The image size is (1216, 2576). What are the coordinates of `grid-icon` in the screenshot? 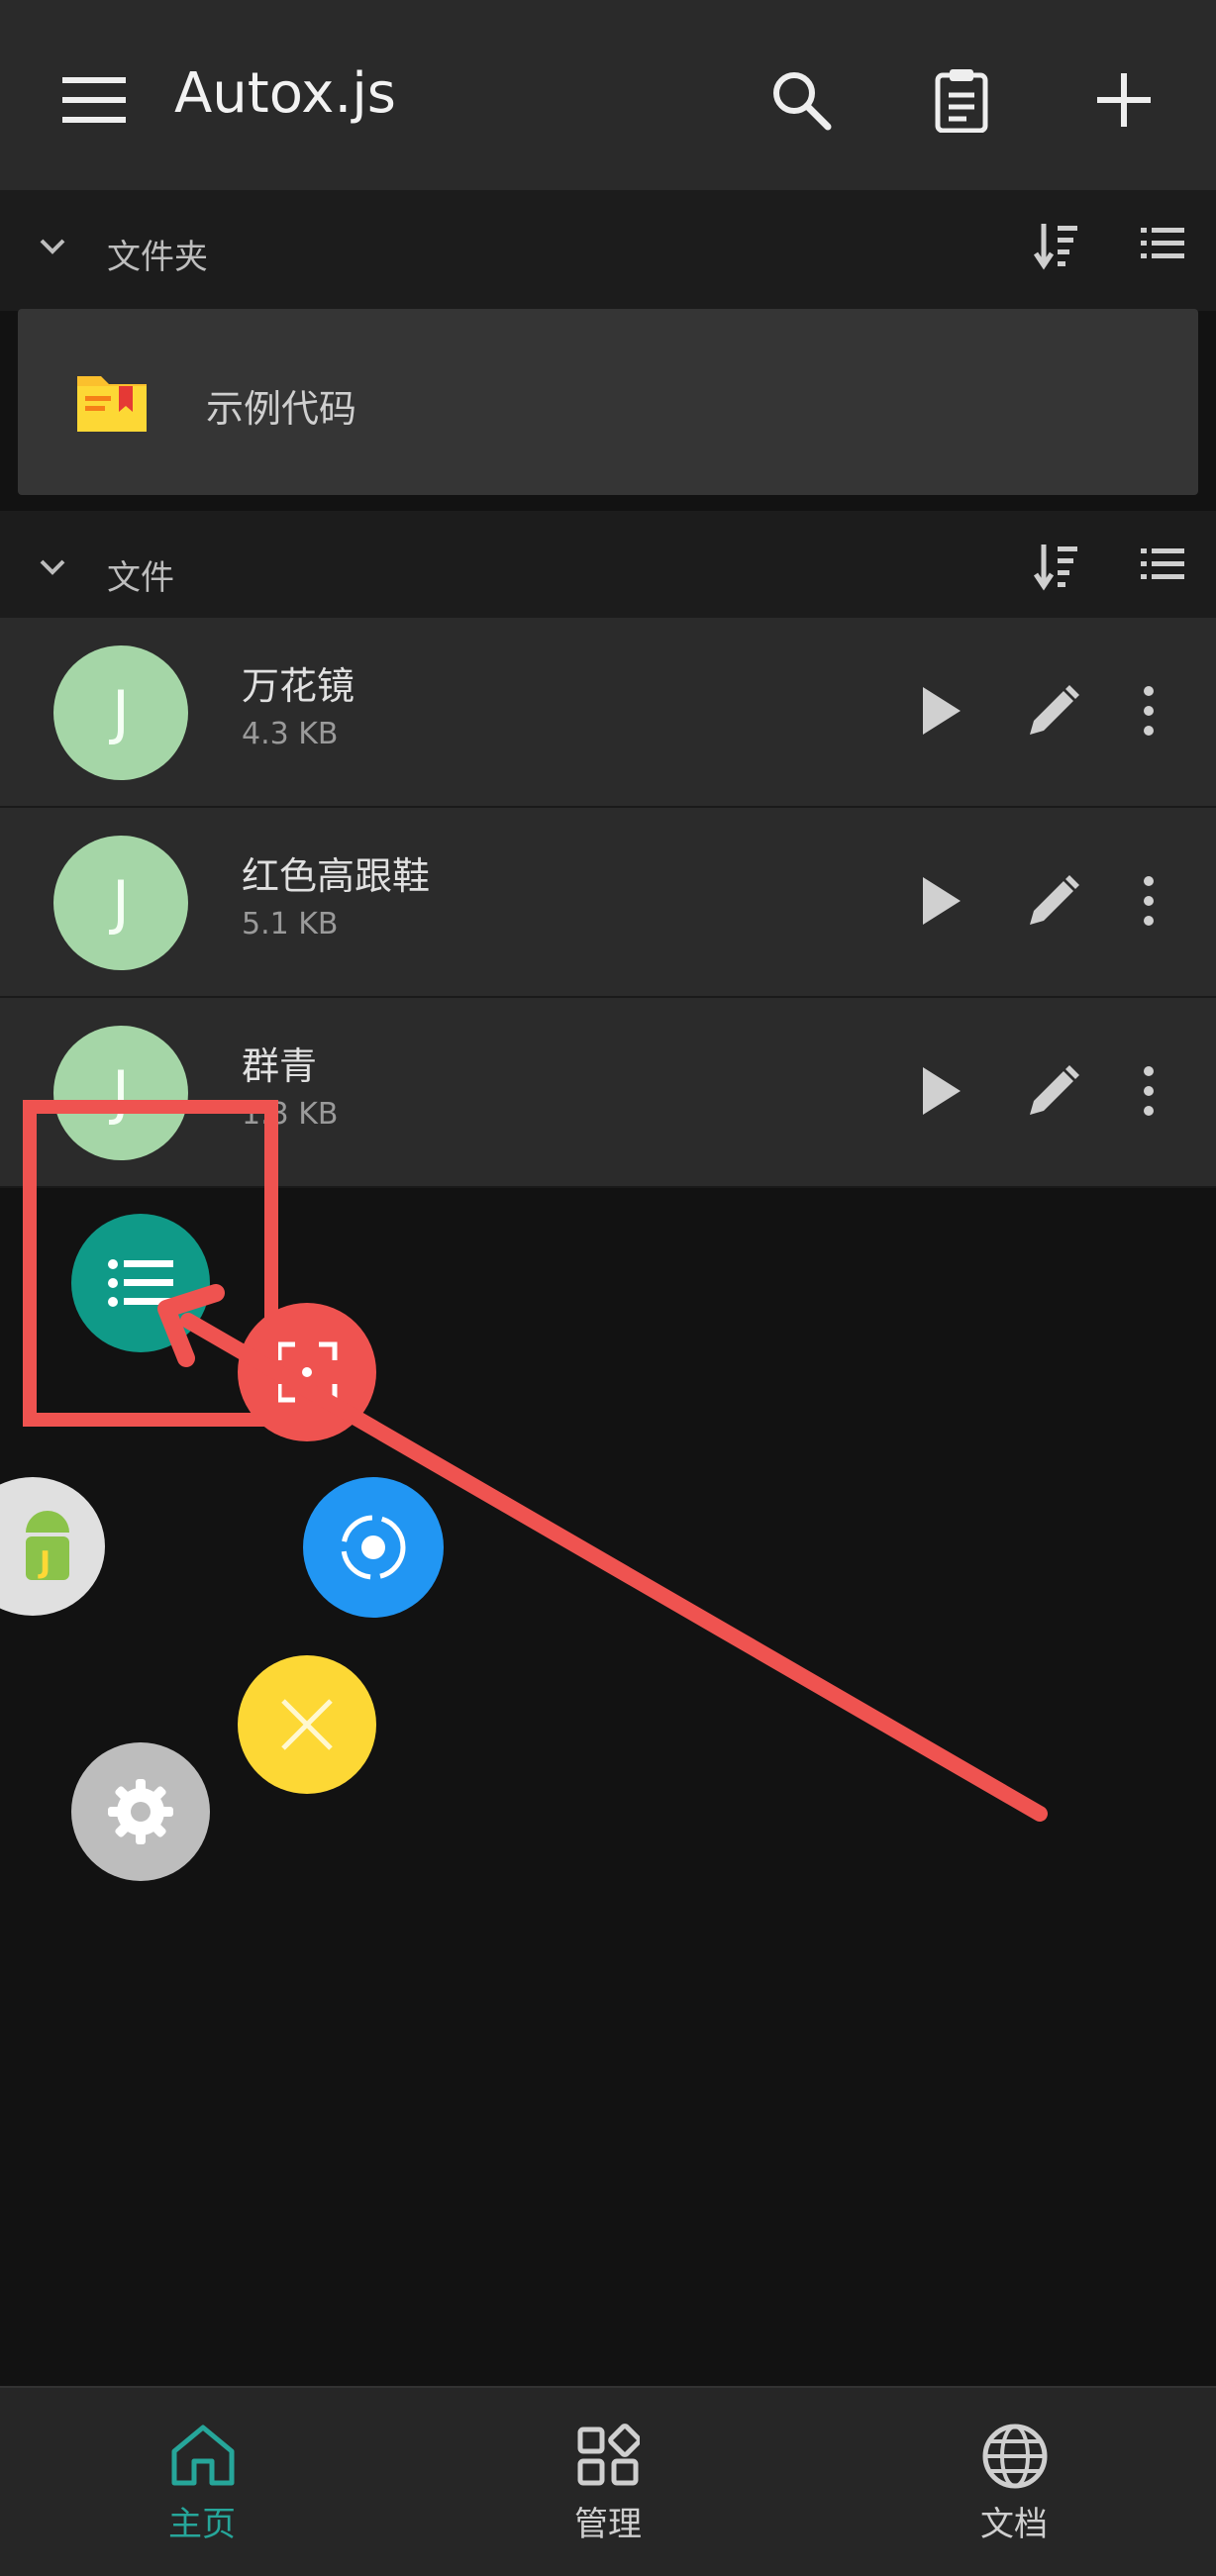 It's located at (608, 2455).